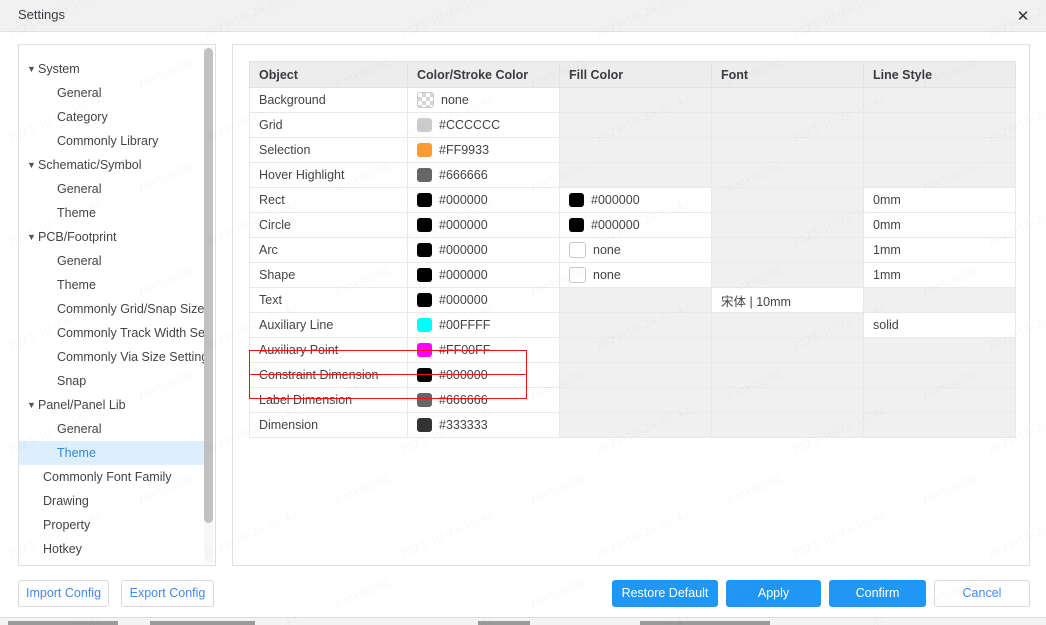 The width and height of the screenshot is (1046, 625). I want to click on table-row: Shape #000000 none 1mm, so click(632, 275).